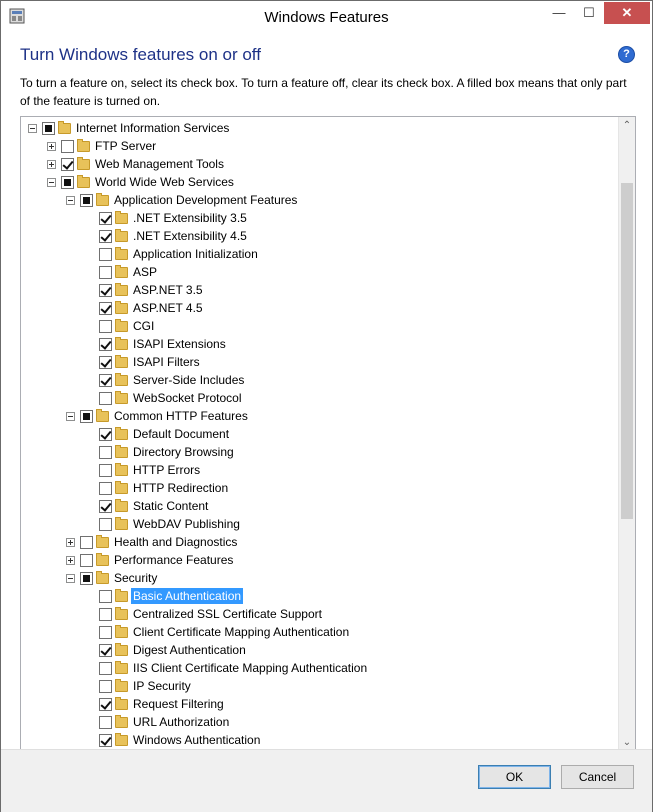  Describe the element at coordinates (162, 686) in the screenshot. I see `tree-item-label: IP Security` at that location.